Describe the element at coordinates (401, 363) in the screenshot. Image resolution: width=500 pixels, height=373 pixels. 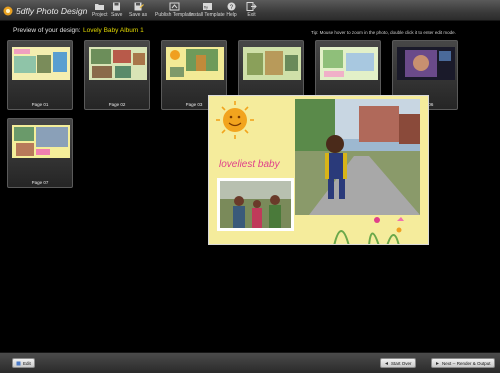
I see `start-over-label: Start Over` at that location.